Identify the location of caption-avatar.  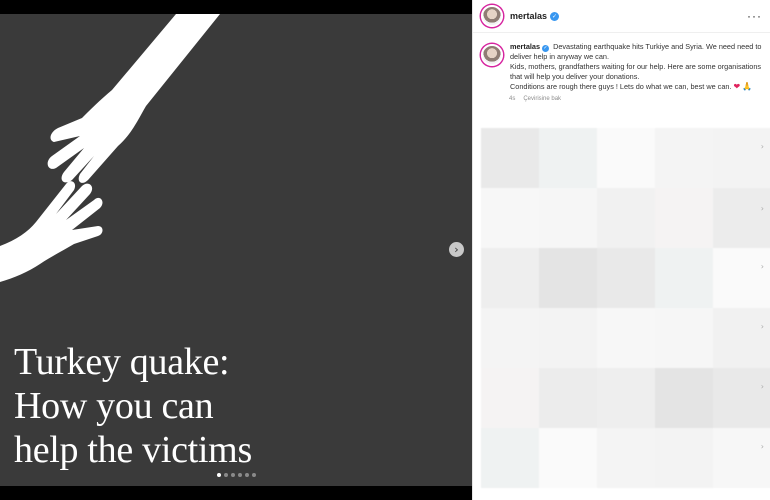
(492, 55).